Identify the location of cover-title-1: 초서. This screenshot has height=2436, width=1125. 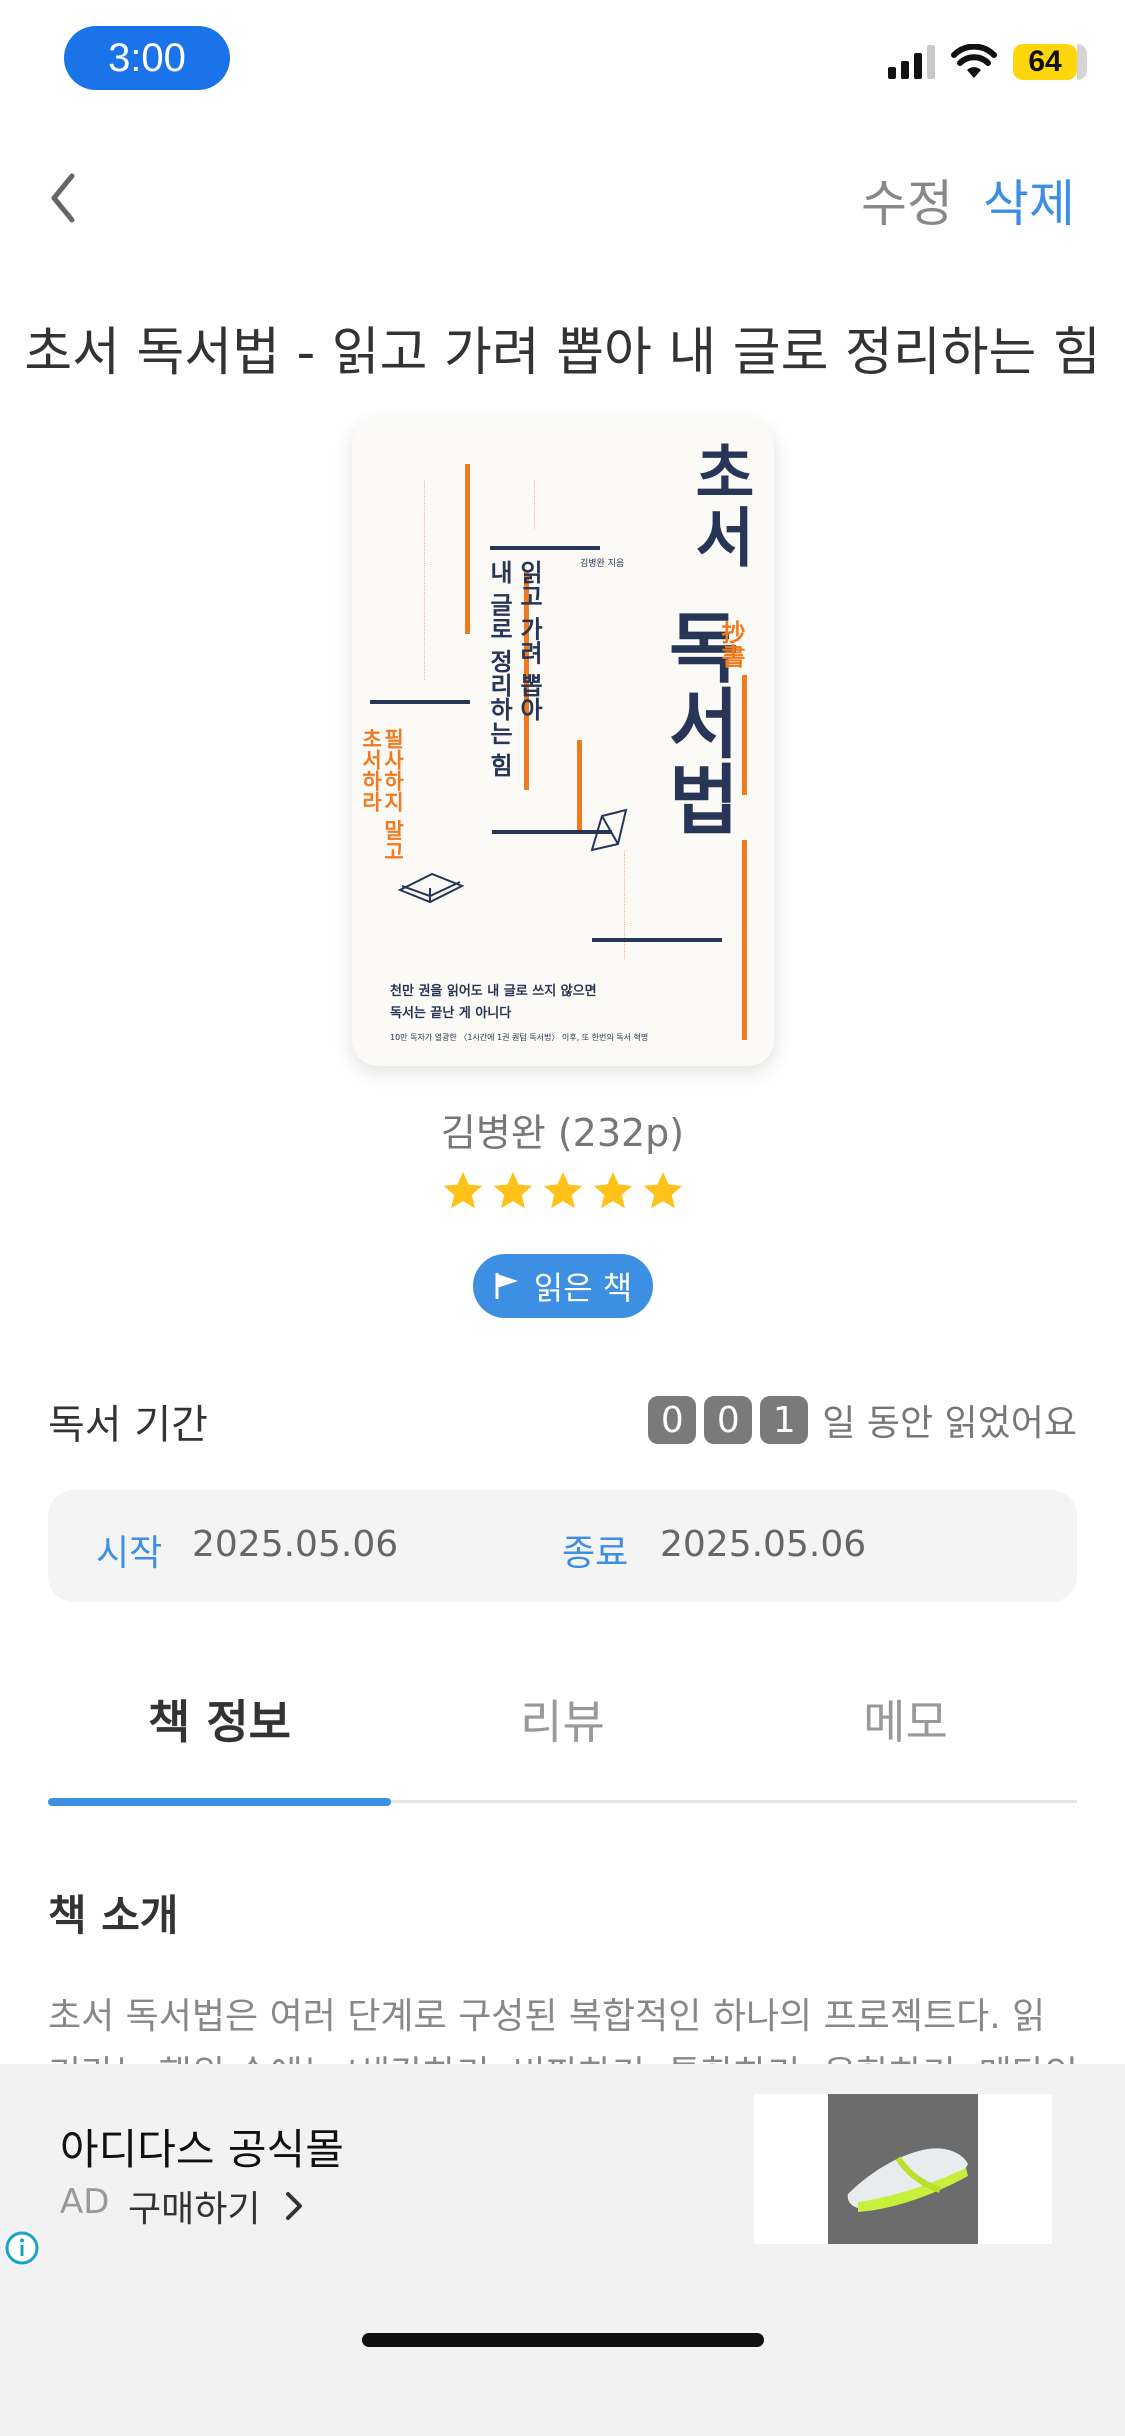
(719, 504).